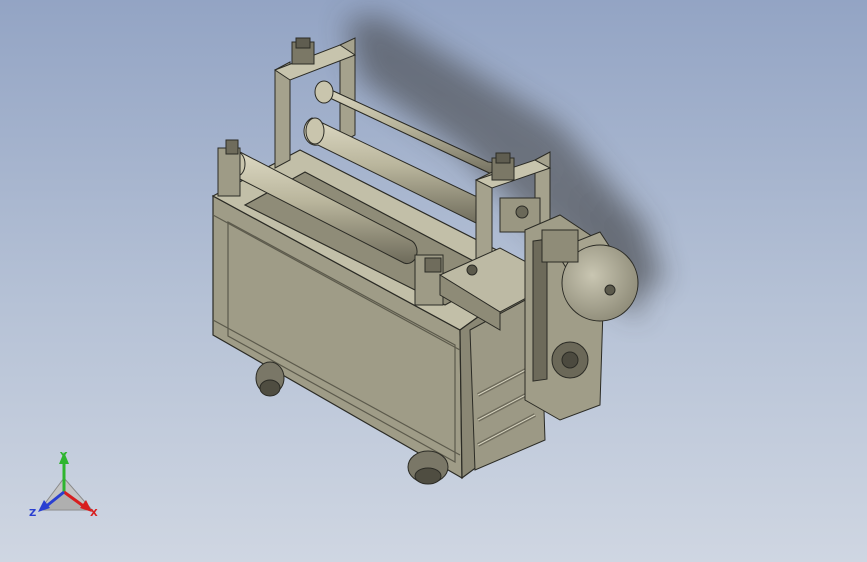  Describe the element at coordinates (63, 456) in the screenshot. I see `triad-y-label: Y` at that location.